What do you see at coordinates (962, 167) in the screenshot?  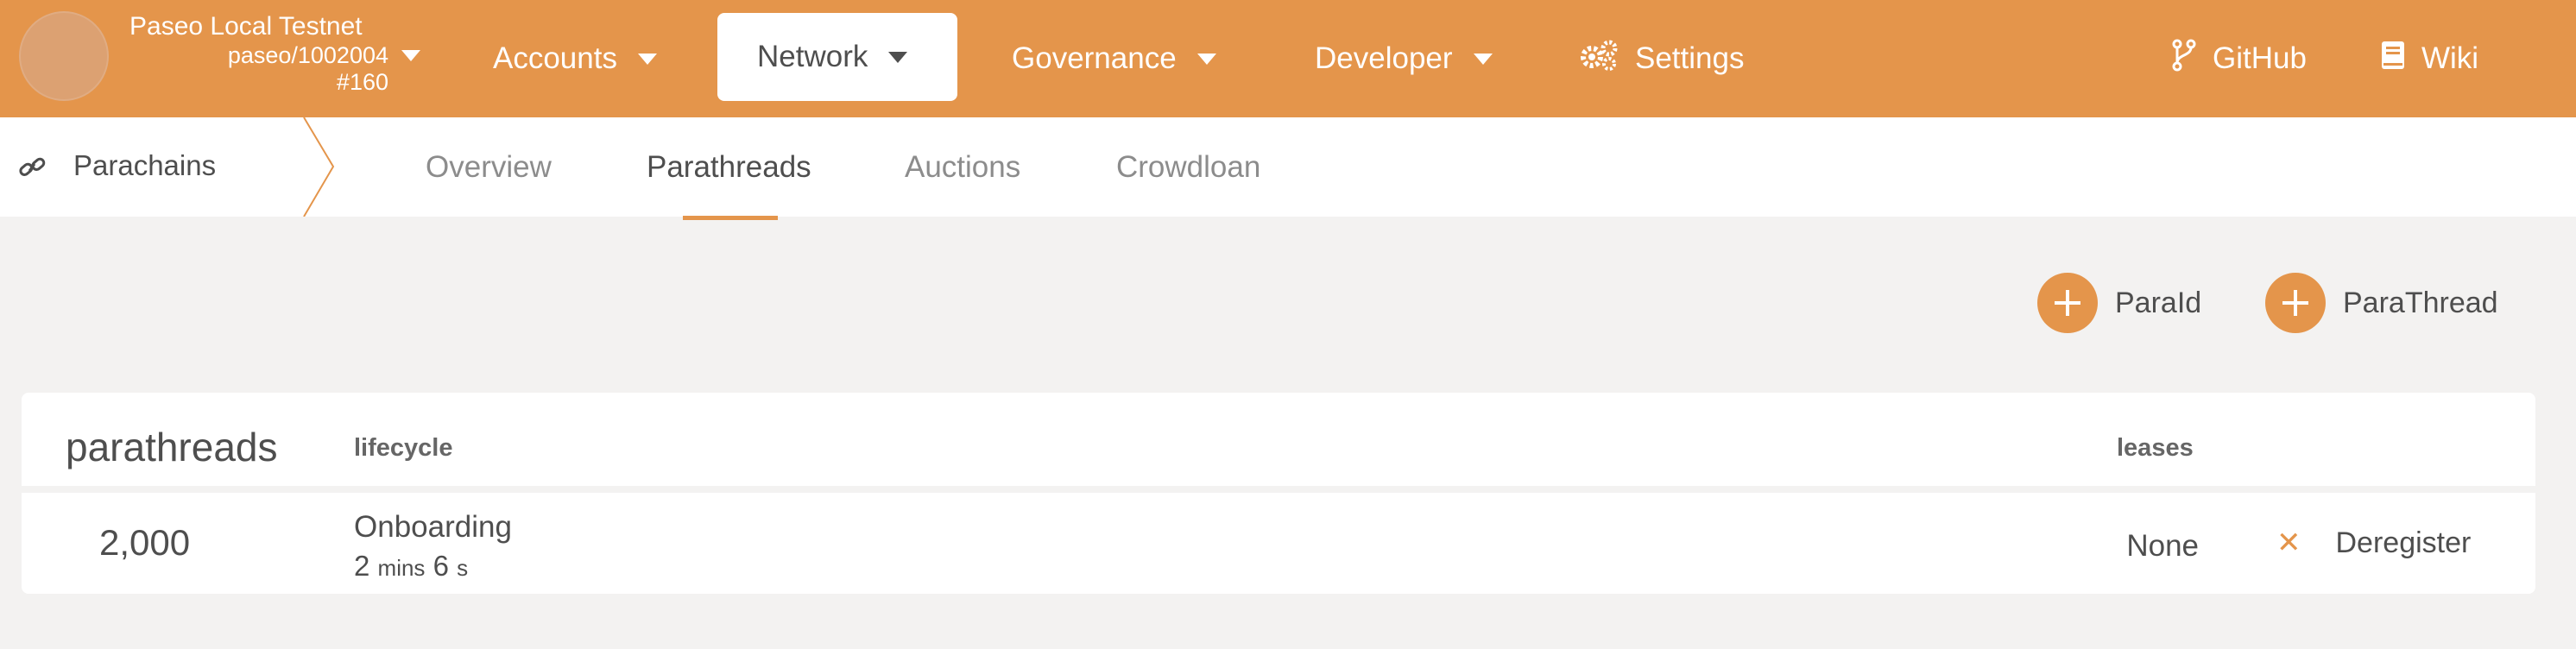 I see `tab-auctions: Auctions` at bounding box center [962, 167].